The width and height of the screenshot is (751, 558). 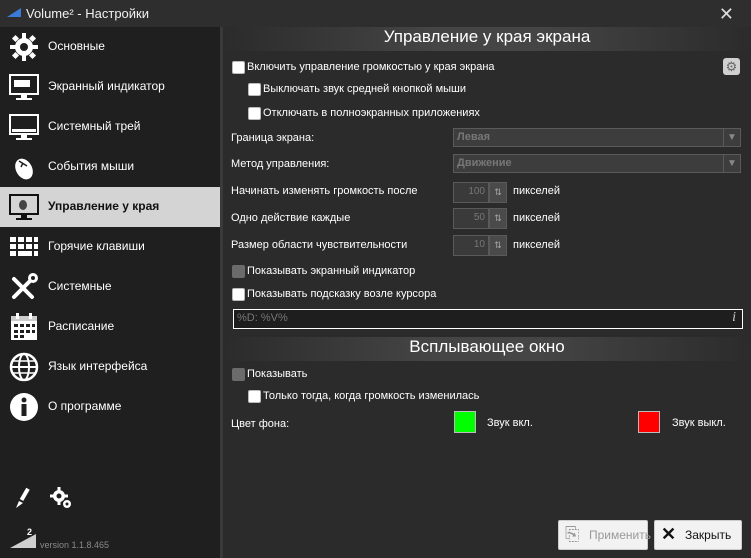 I want to click on control-method-select: Движение ▼, so click(x=597, y=163).